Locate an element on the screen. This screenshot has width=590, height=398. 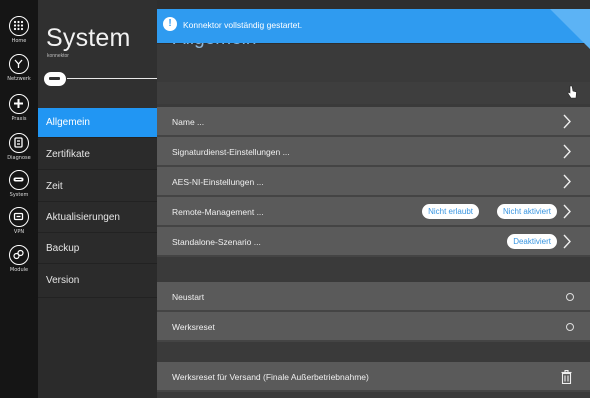
trash-icon is located at coordinates (566, 377).